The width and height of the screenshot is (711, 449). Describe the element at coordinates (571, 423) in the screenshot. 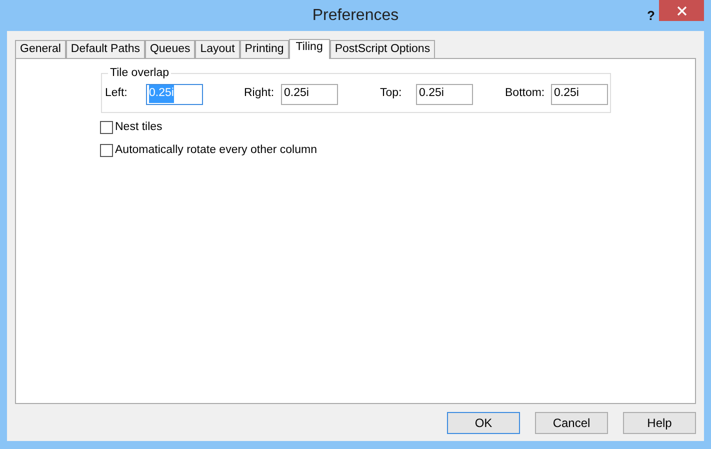

I see `dialog-button: Cancel` at that location.